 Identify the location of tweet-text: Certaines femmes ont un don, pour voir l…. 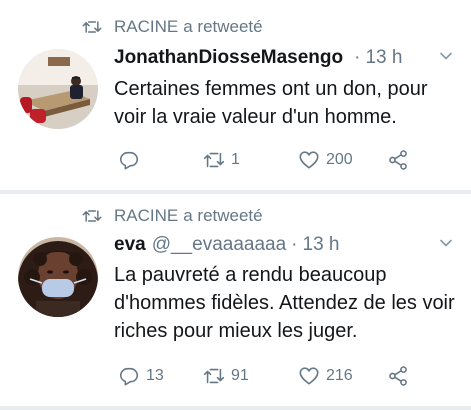
(271, 103).